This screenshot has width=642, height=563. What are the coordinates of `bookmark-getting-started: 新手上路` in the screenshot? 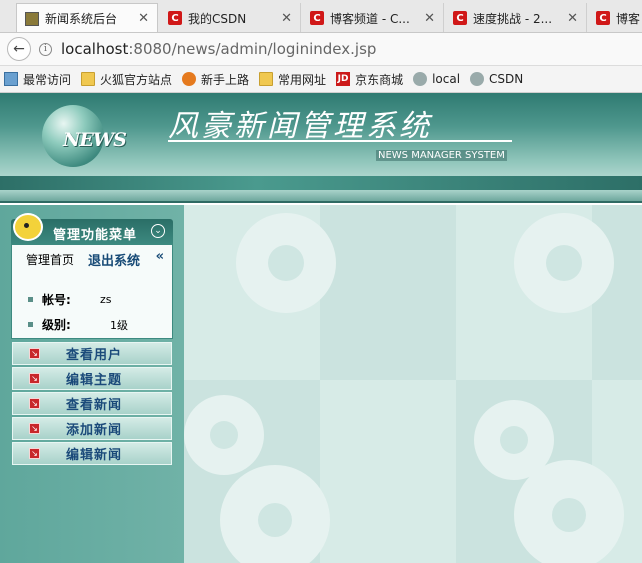 It's located at (215, 79).